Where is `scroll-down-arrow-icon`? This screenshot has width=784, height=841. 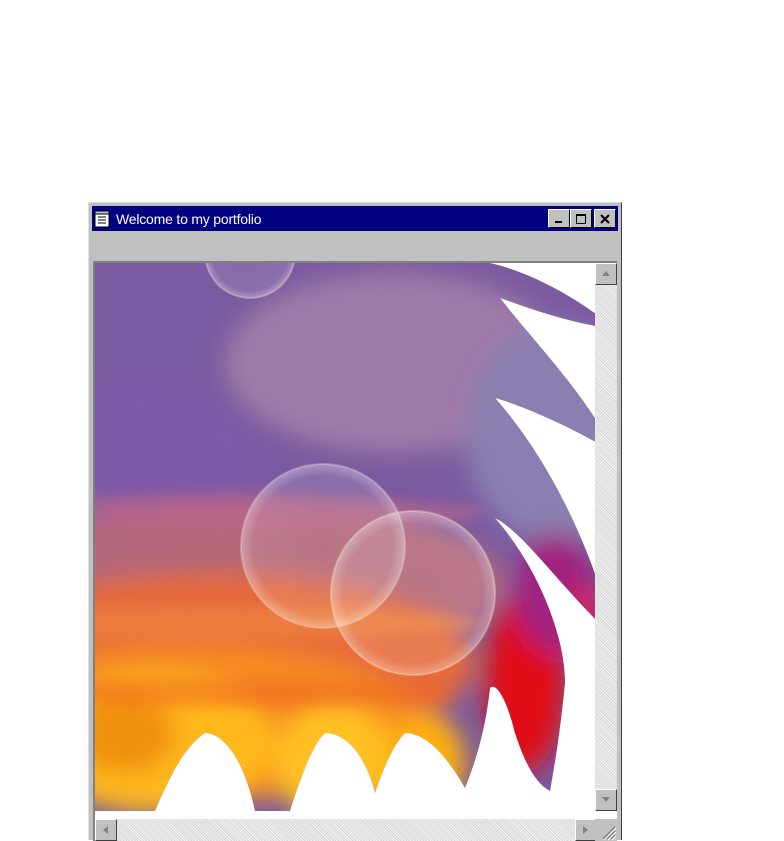
scroll-down-arrow-icon is located at coordinates (606, 799).